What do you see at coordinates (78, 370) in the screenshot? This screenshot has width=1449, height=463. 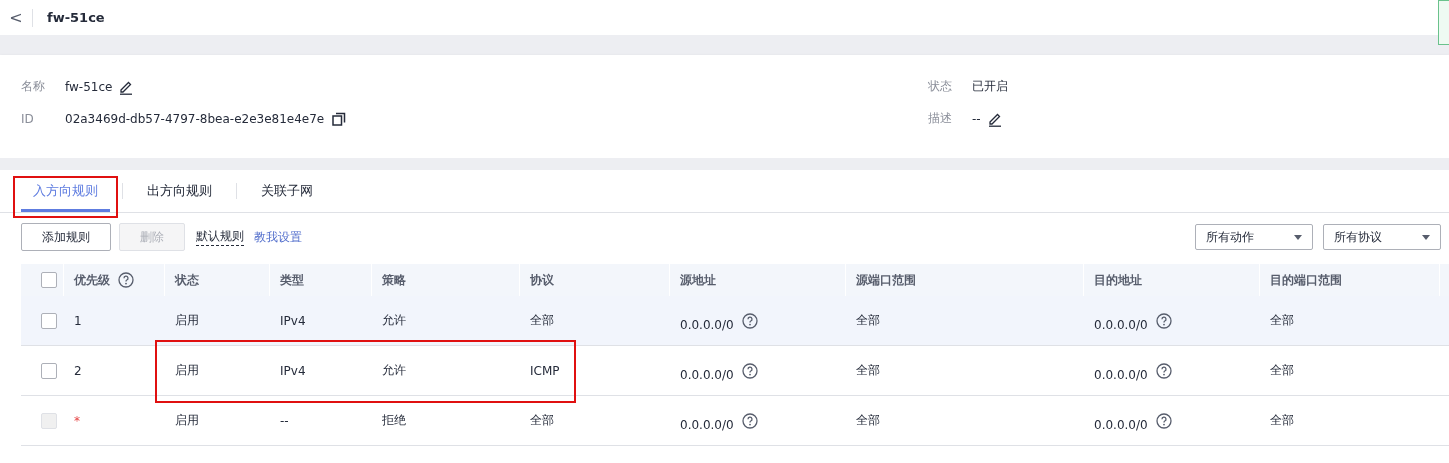 I see `table-cell: 2` at bounding box center [78, 370].